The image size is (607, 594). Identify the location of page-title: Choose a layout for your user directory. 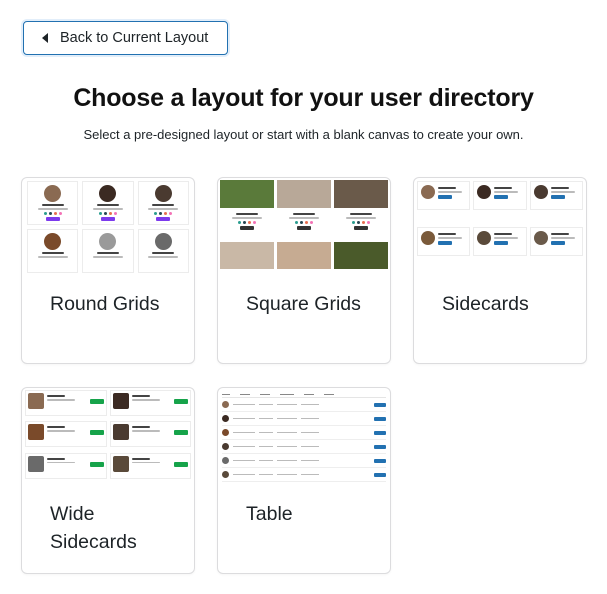
(303, 98).